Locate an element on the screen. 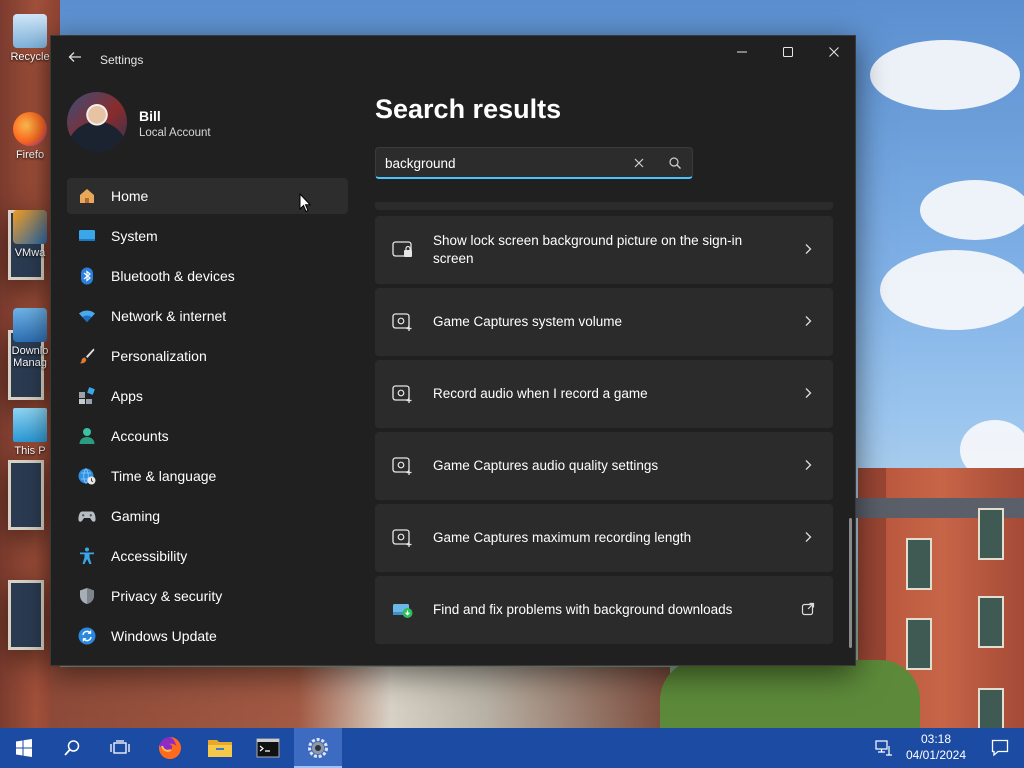  notification-icon is located at coordinates (1000, 748).